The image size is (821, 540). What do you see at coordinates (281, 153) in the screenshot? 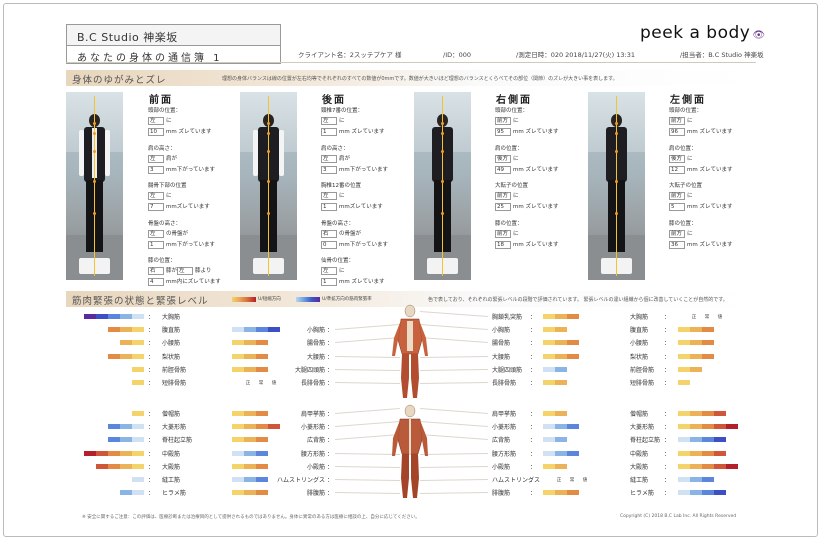
I see `arm` at bounding box center [281, 153].